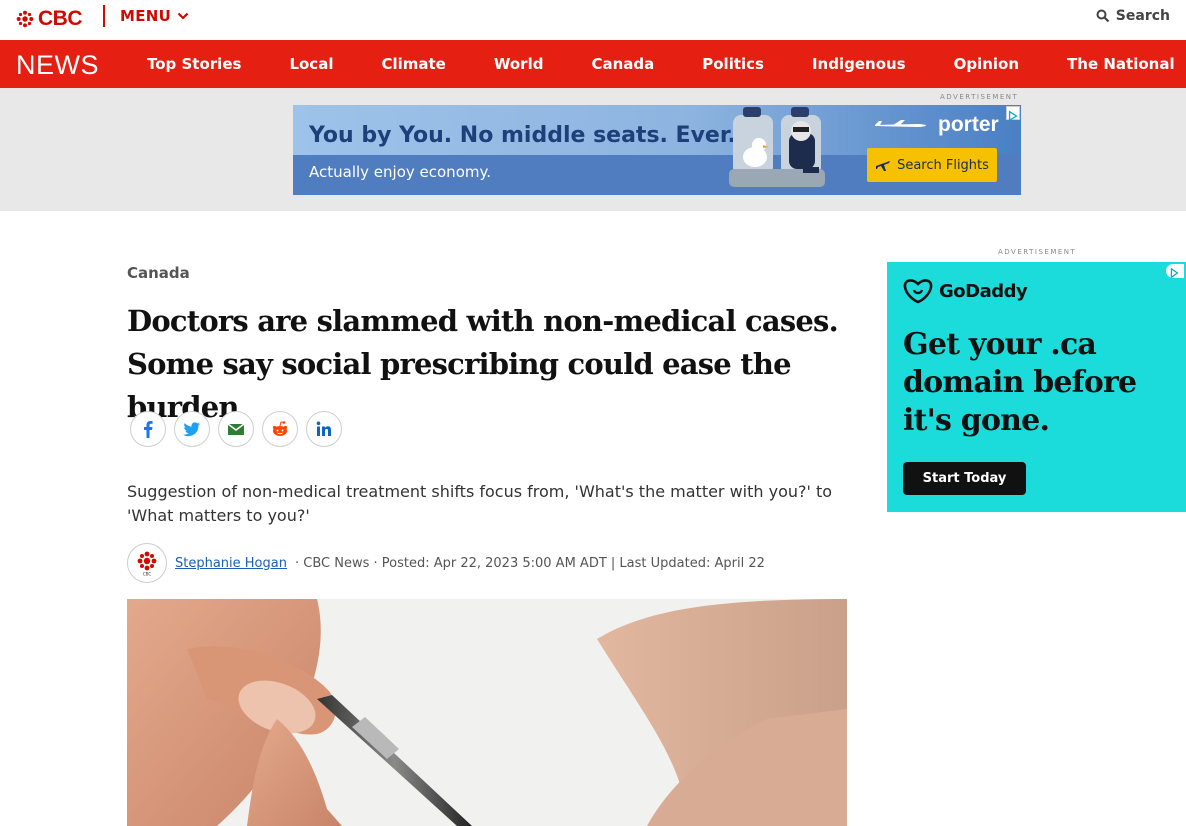 The image size is (1186, 826). Describe the element at coordinates (183, 16) in the screenshot. I see `chevron-down-icon` at that location.